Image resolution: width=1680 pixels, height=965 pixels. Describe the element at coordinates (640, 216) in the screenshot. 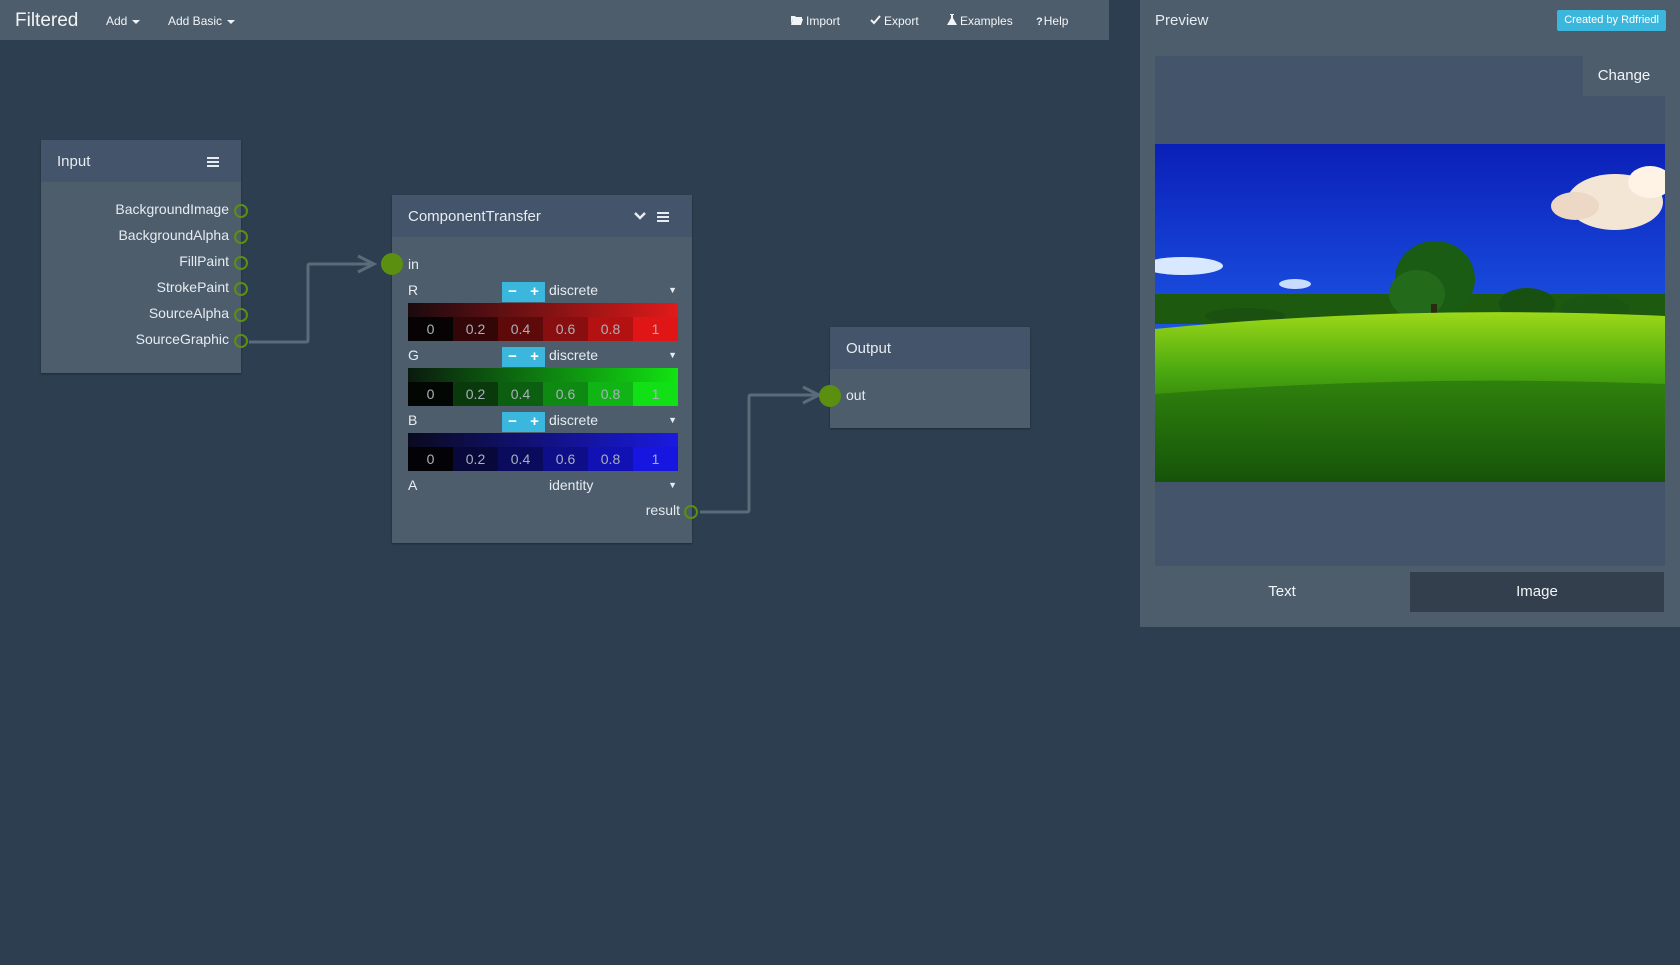

I see `chevron-down-icon` at that location.